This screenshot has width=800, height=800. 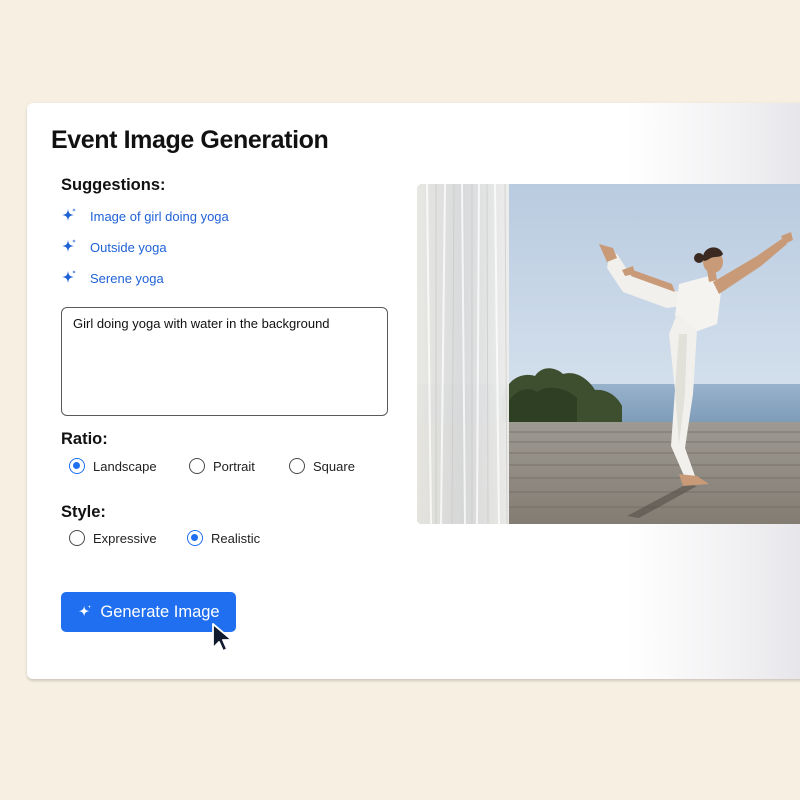 I want to click on style-option-expressive: Expressive, so click(x=113, y=538).